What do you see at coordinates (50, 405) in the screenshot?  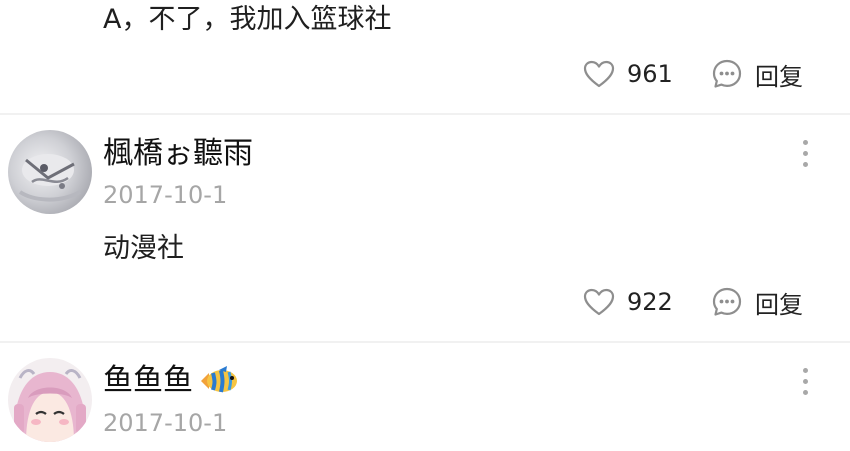 I see `pink-haired-anime-girl-avatar-icon` at bounding box center [50, 405].